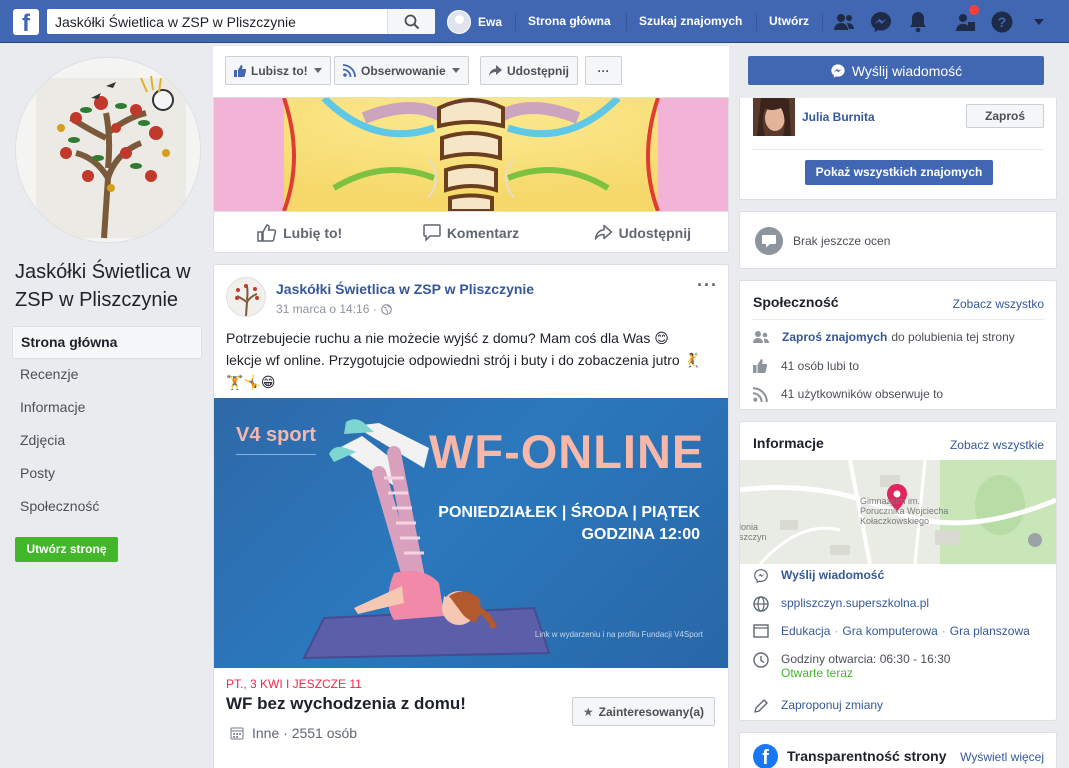  I want to click on post-text-line: 🏋🤸😁, so click(251, 382).